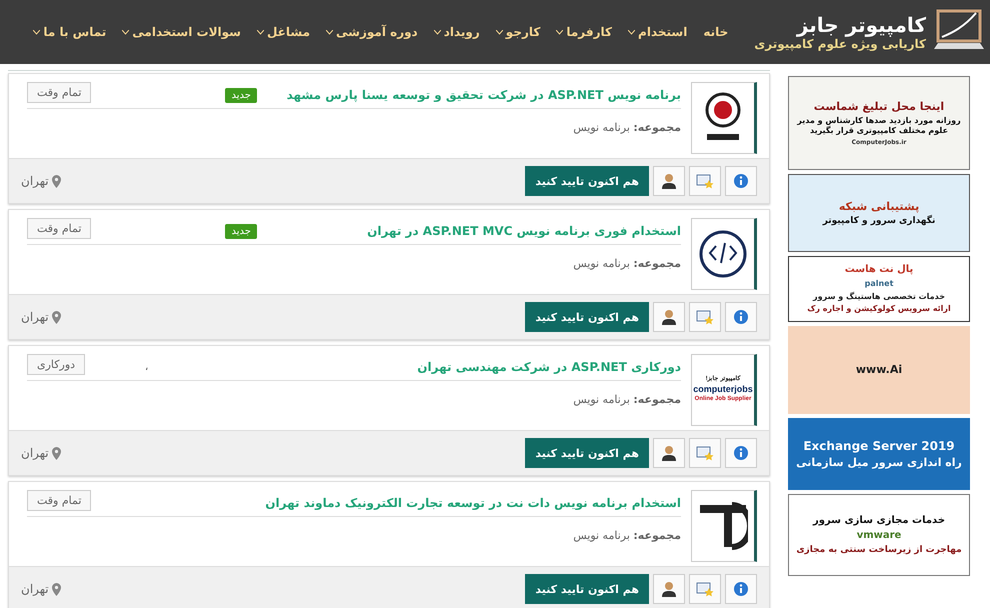 This screenshot has height=608, width=990. Describe the element at coordinates (146, 367) in the screenshot. I see `stray-mark: ،` at that location.